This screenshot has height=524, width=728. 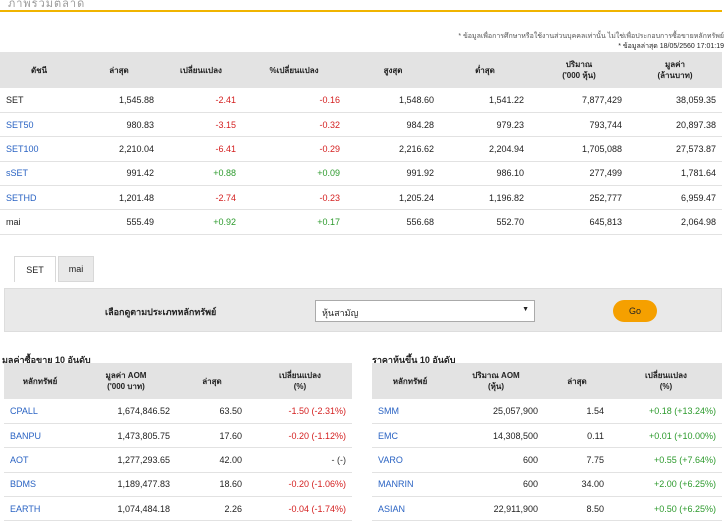 I want to click on column-header: มูลค่า AOM ('000 บาท), so click(x=126, y=381).